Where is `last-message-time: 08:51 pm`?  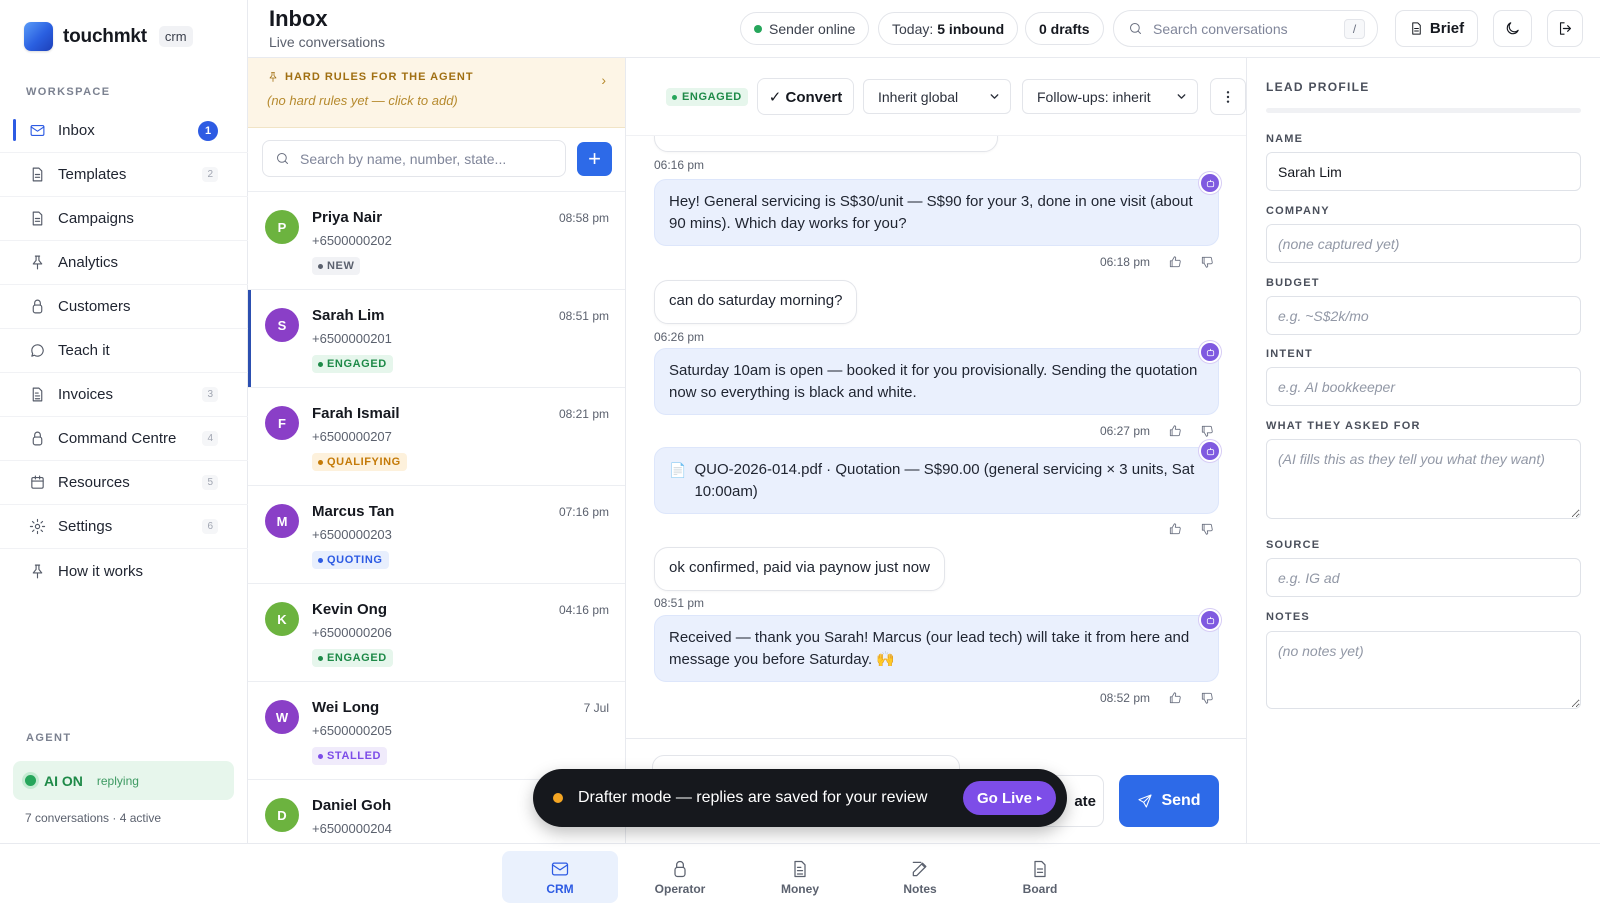 last-message-time: 08:51 pm is located at coordinates (583, 316).